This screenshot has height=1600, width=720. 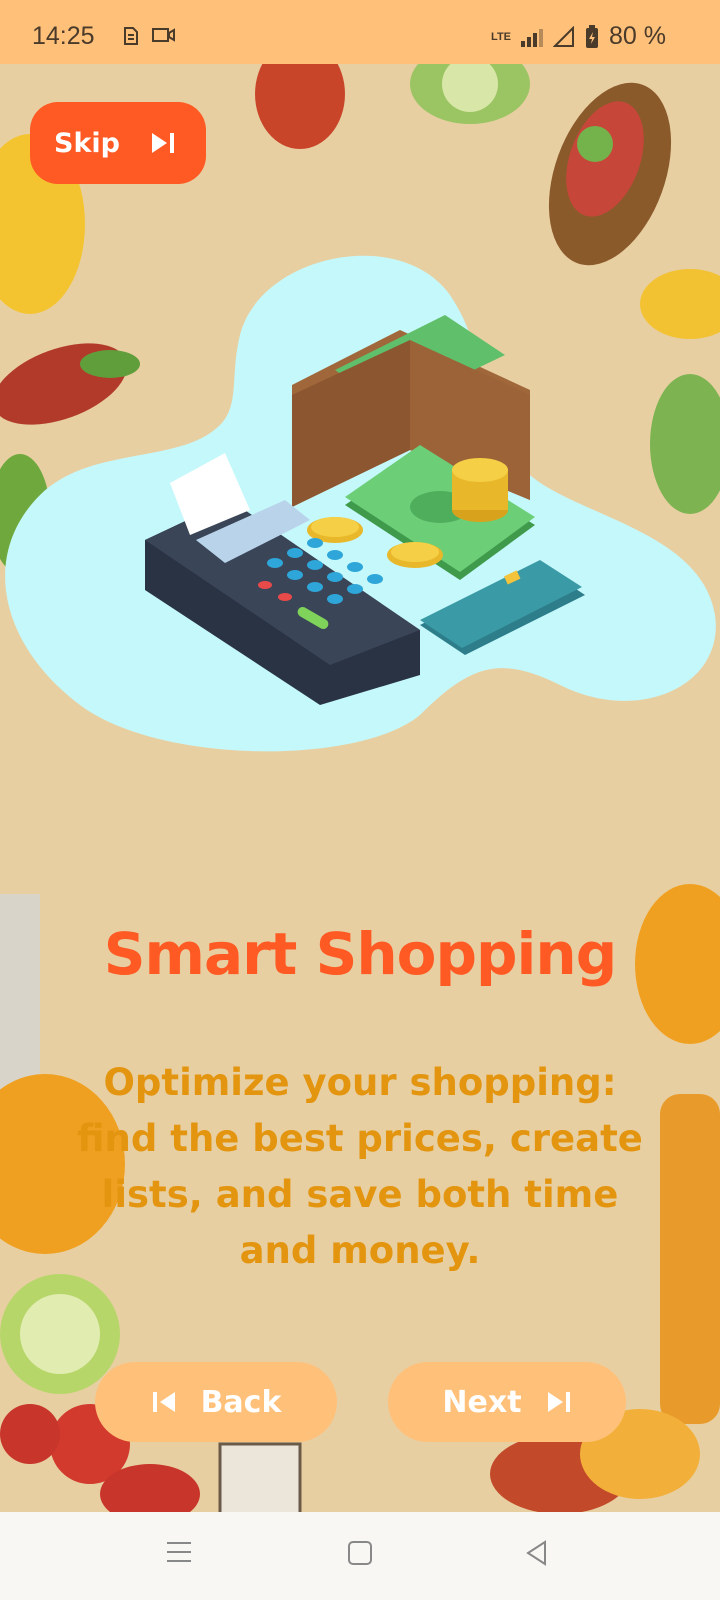 I want to click on skip-back-icon, so click(x=164, y=1402).